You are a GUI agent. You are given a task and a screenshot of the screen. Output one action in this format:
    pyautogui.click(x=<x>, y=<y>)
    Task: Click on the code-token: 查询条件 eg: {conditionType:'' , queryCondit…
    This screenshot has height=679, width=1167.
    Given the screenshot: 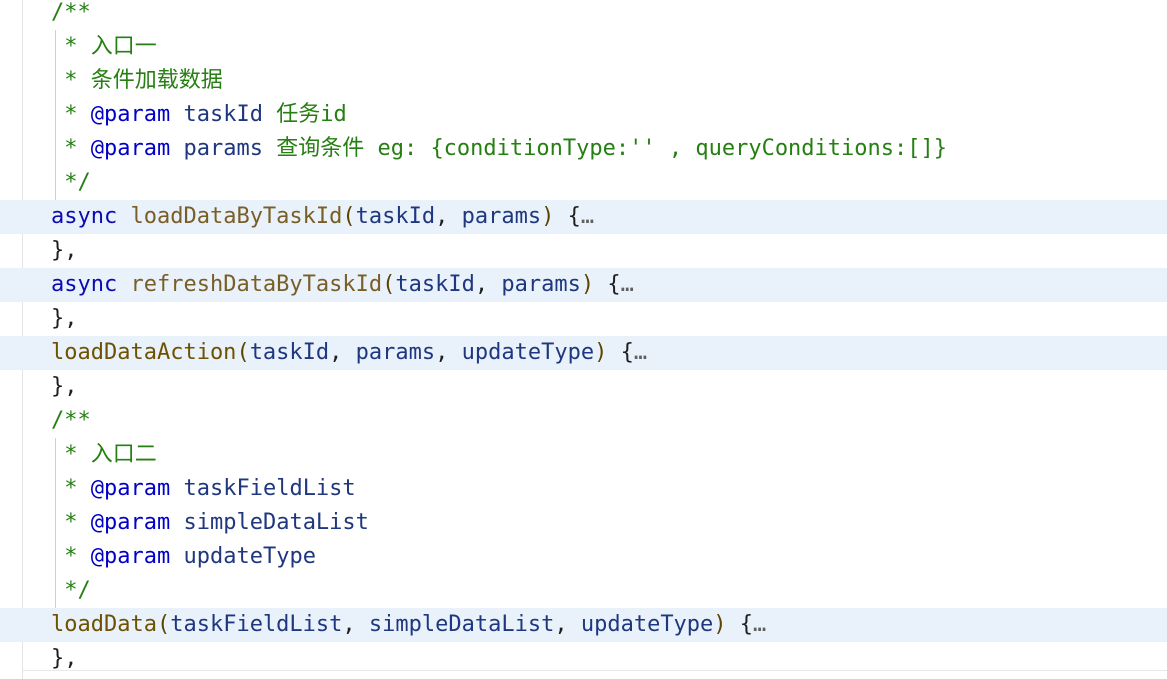 What is the action you would take?
    pyautogui.click(x=604, y=148)
    